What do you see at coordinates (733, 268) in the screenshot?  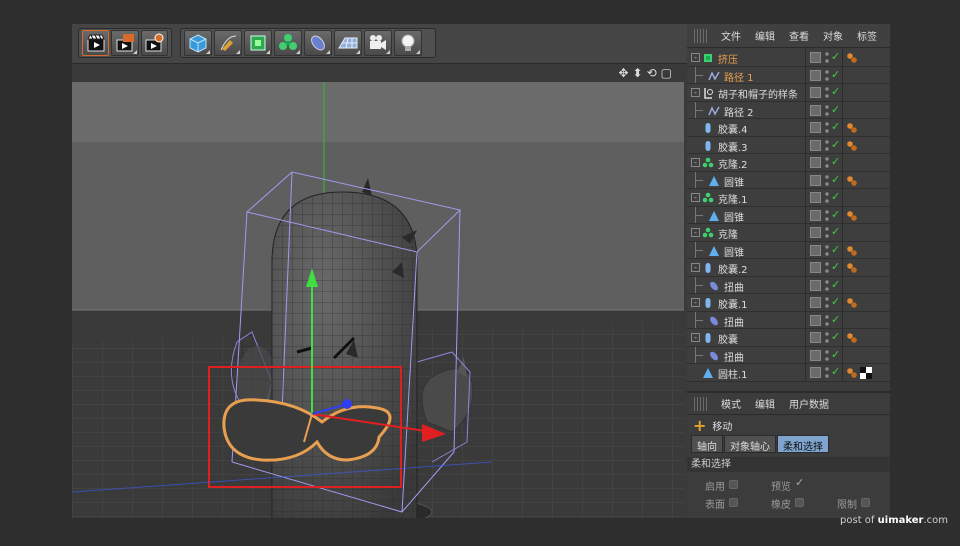 I see `object-name: 胶囊.2` at bounding box center [733, 268].